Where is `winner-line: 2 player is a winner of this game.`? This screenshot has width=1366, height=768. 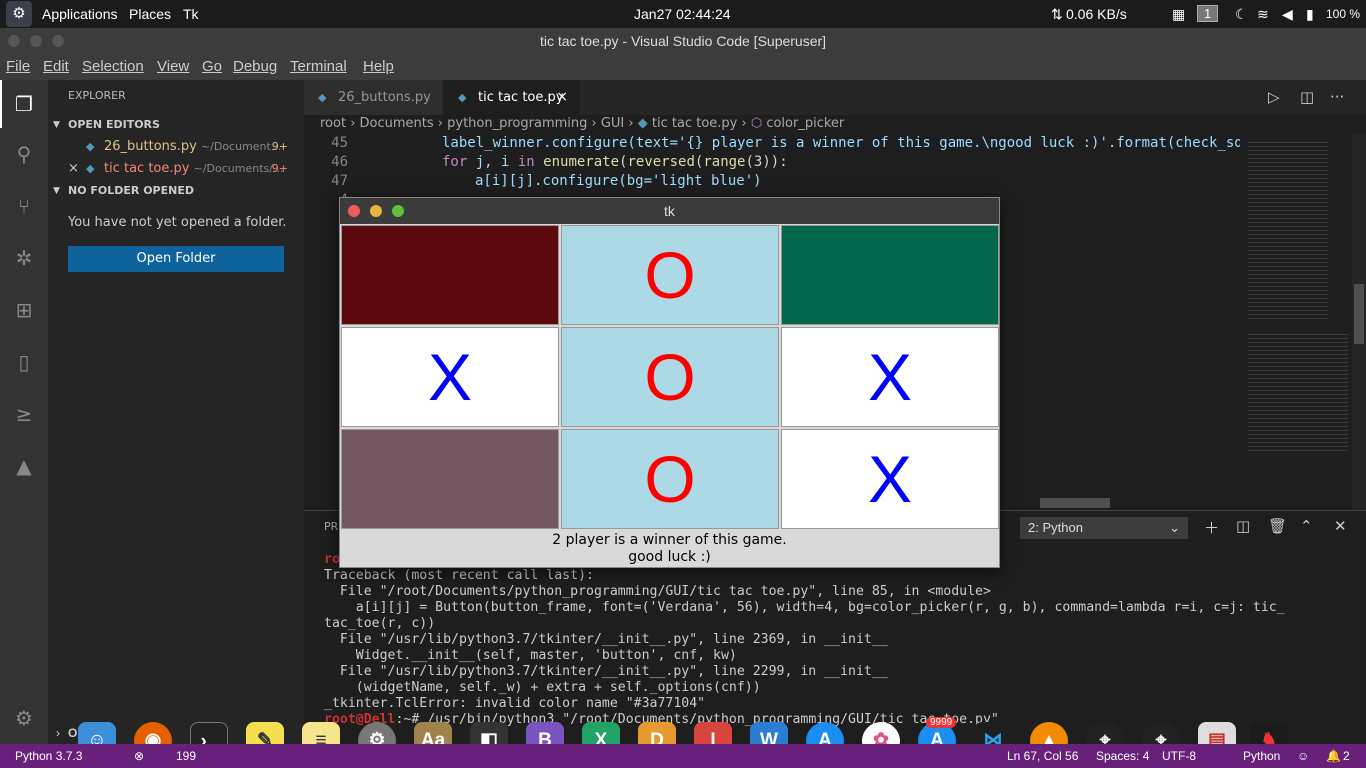
winner-line: 2 player is a winner of this game. is located at coordinates (669, 540).